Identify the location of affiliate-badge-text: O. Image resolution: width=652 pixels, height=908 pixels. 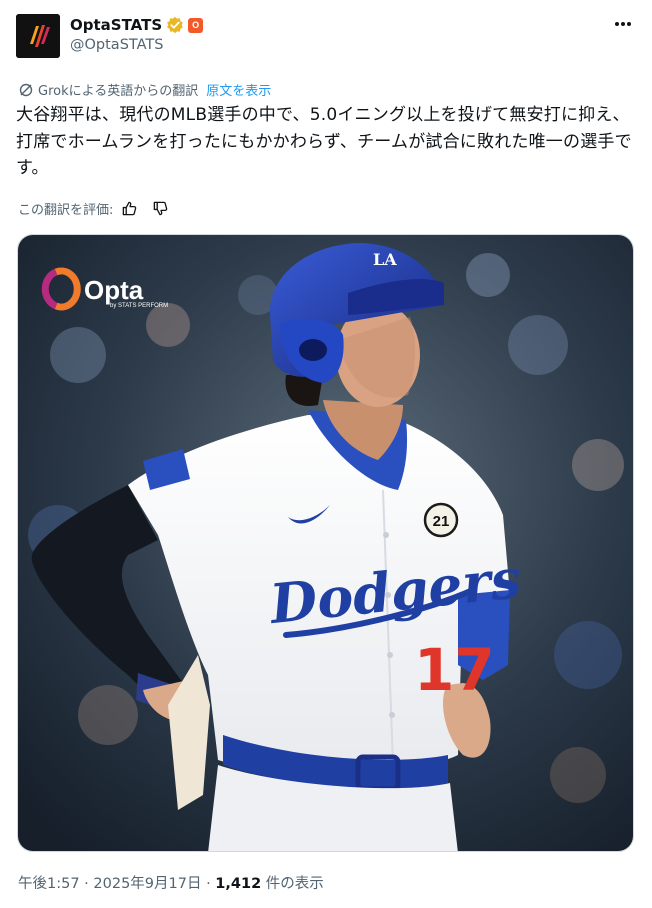
(196, 25).